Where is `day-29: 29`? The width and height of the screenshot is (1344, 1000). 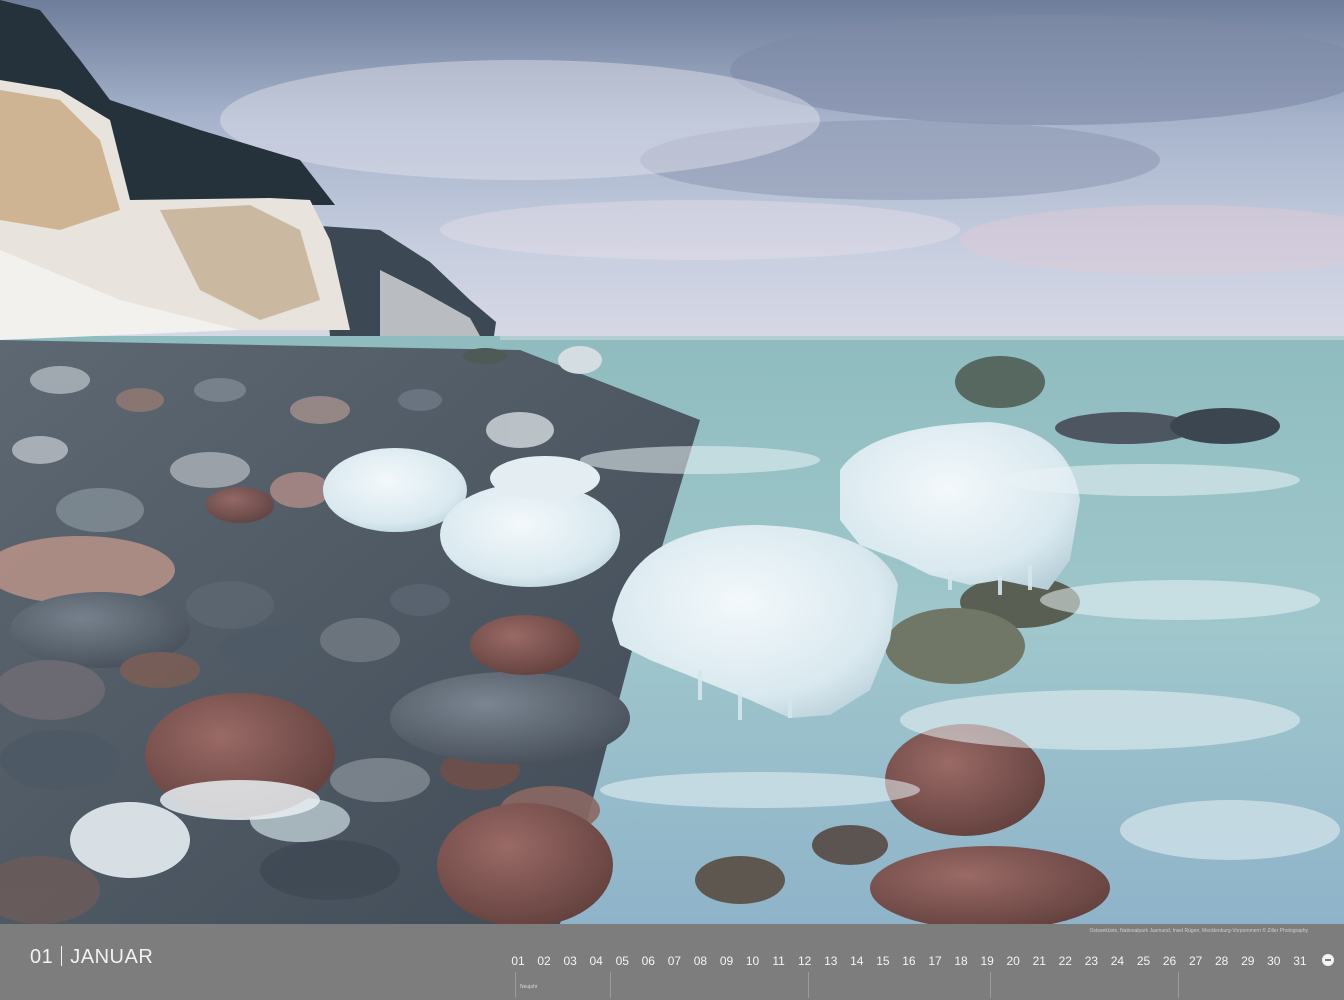
day-29: 29 is located at coordinates (1248, 961).